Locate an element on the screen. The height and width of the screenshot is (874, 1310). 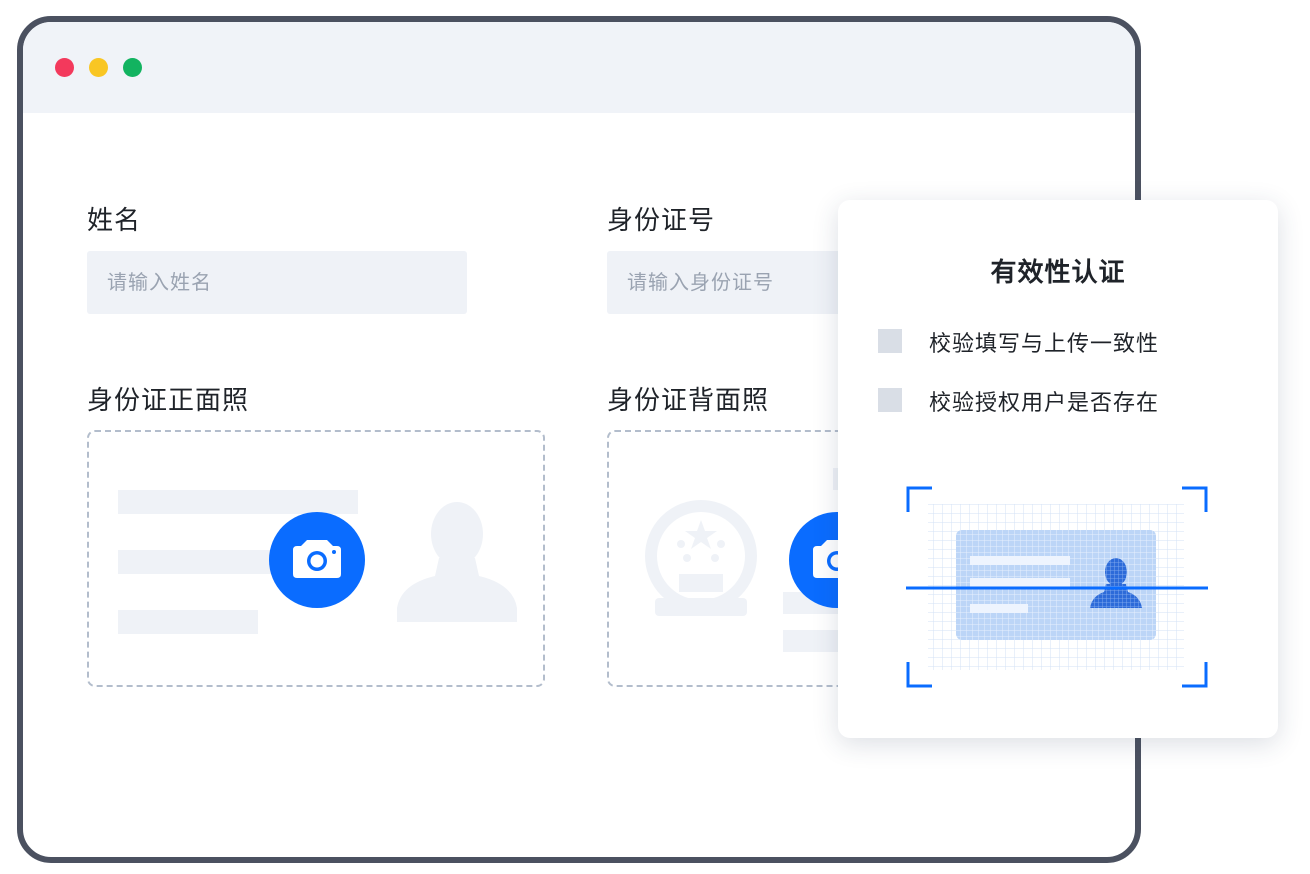
title-bar is located at coordinates (579, 67).